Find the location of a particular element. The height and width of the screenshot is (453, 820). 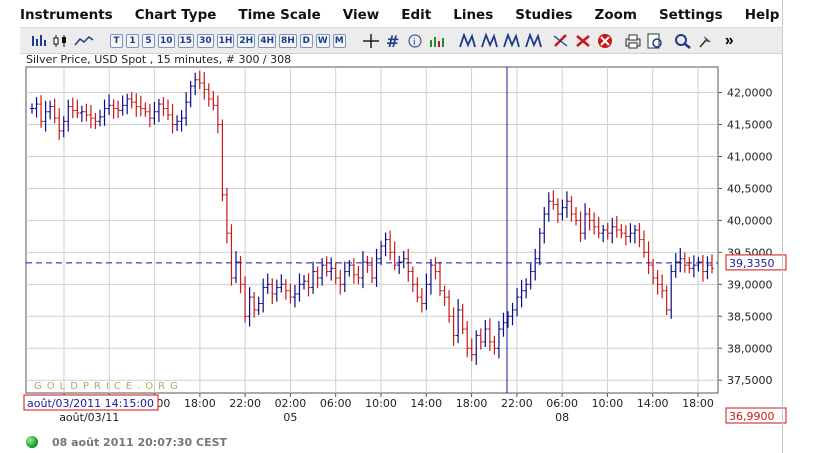

crosshair-price-label: 39,3350 is located at coordinates (752, 263).